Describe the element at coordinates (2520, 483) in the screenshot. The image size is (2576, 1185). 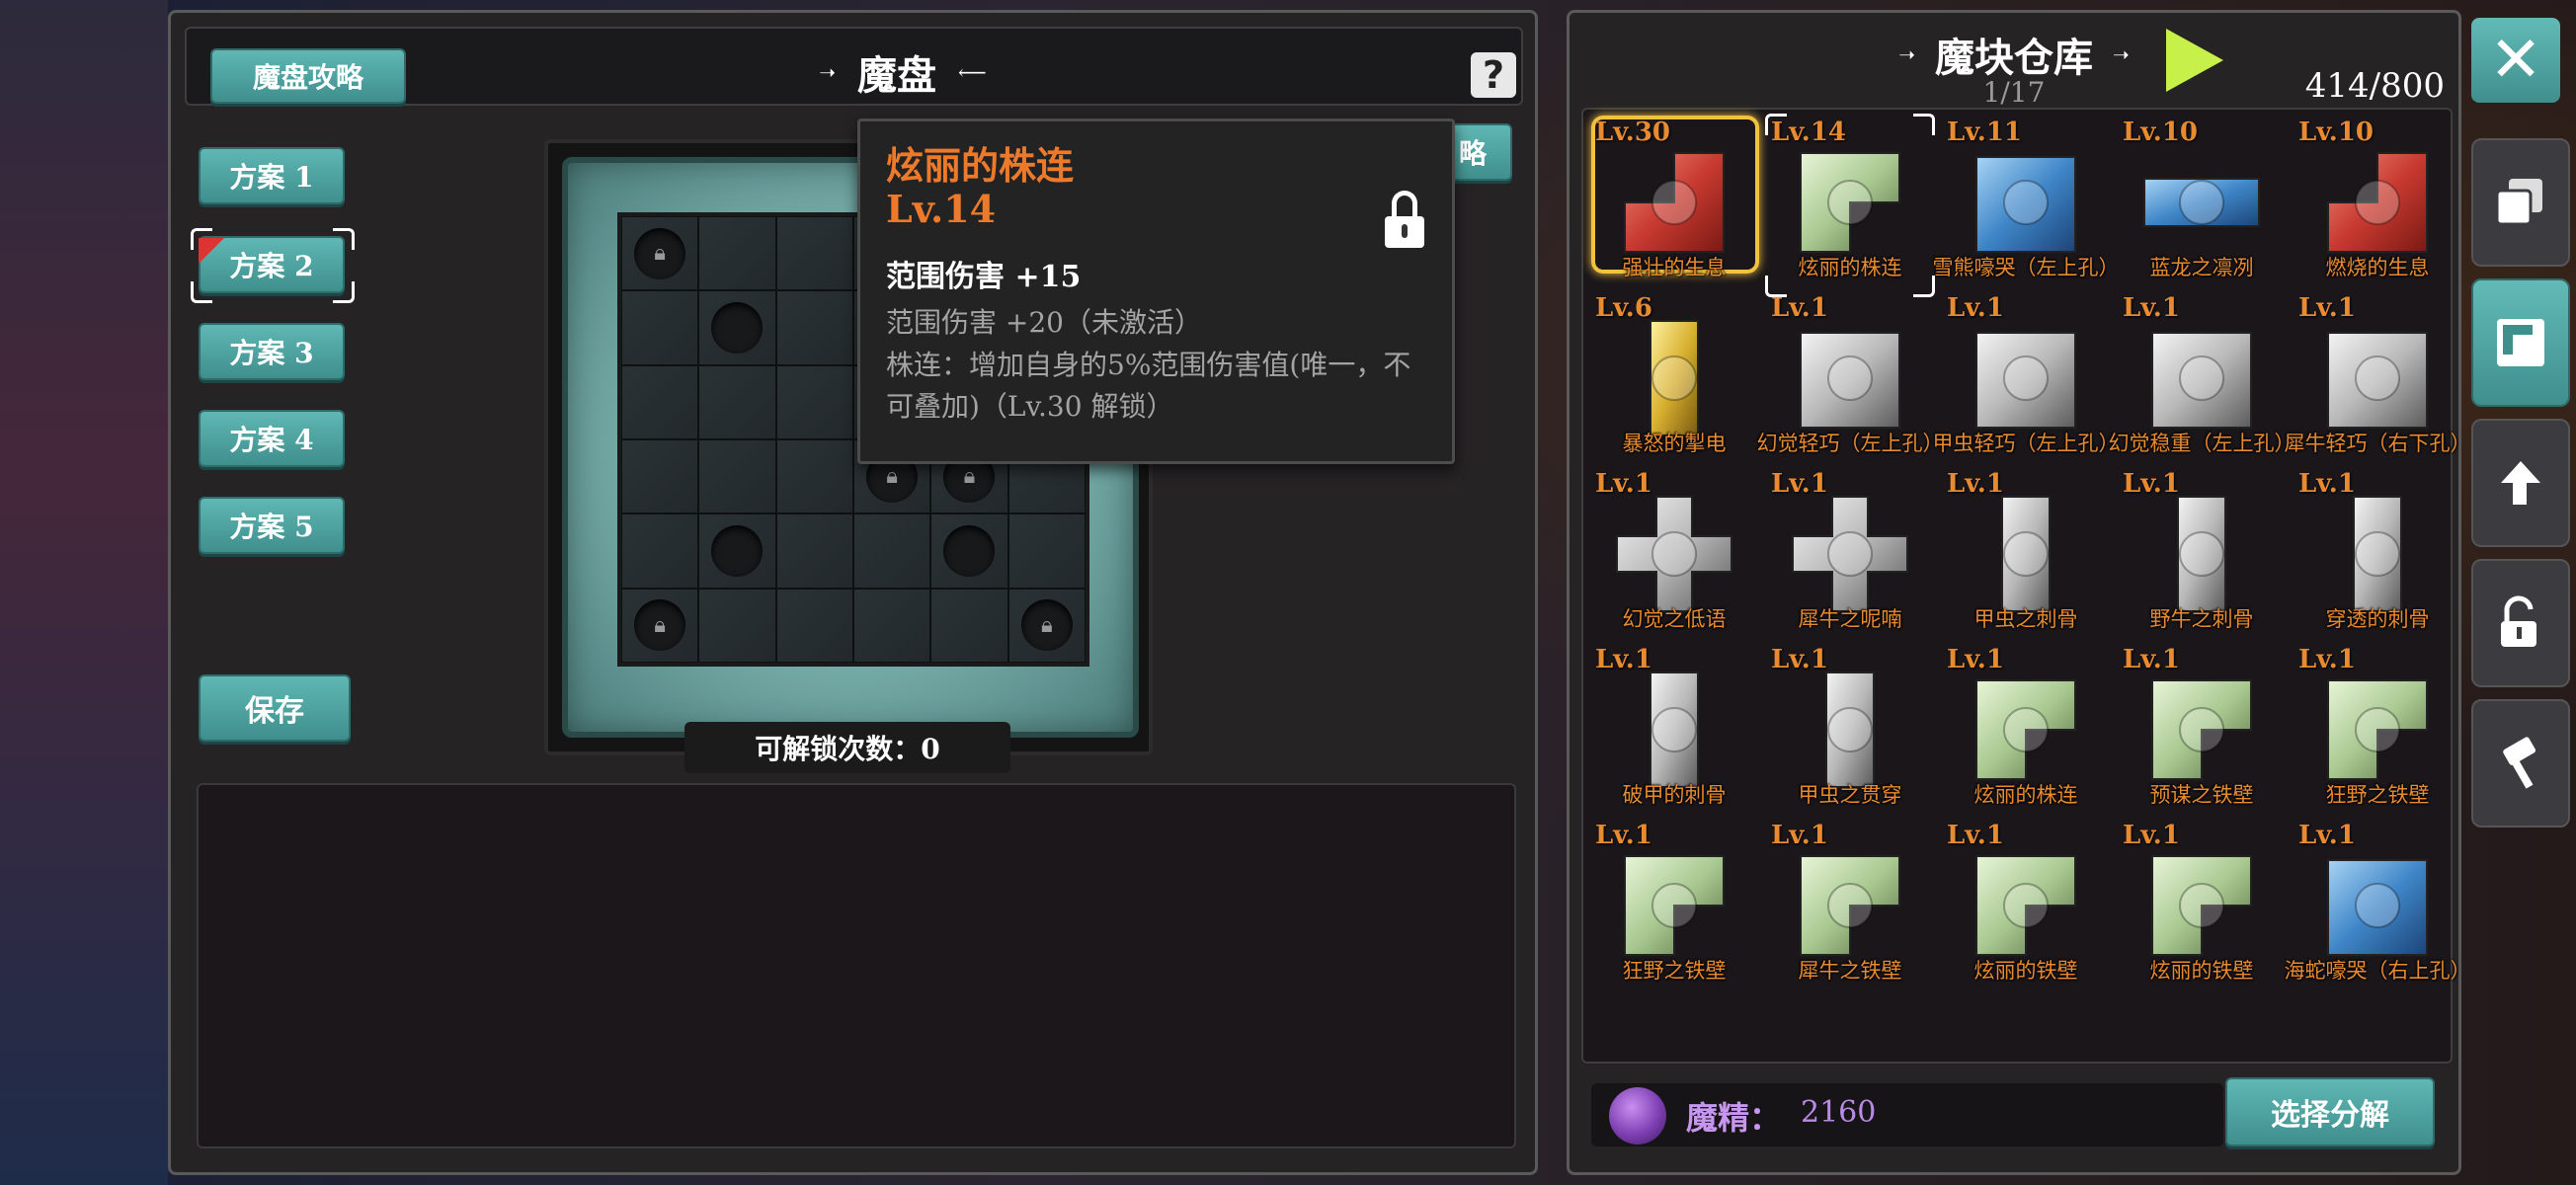
I see `return-icon` at that location.